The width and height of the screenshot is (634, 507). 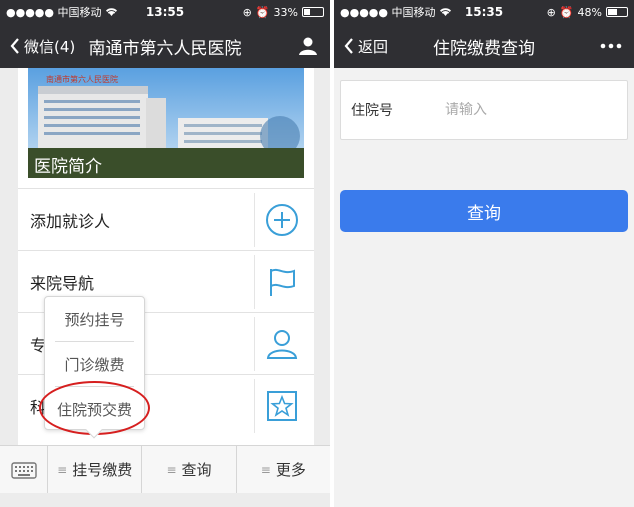 What do you see at coordinates (281, 344) in the screenshot?
I see `person-icon` at bounding box center [281, 344].